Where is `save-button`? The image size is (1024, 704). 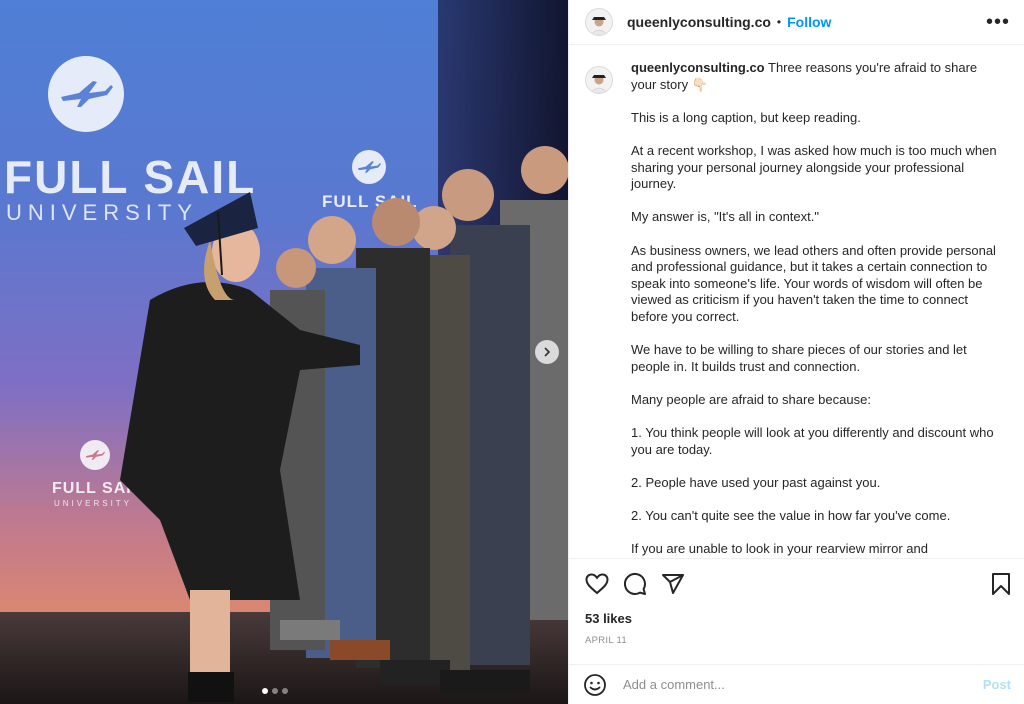
save-button is located at coordinates (1001, 584).